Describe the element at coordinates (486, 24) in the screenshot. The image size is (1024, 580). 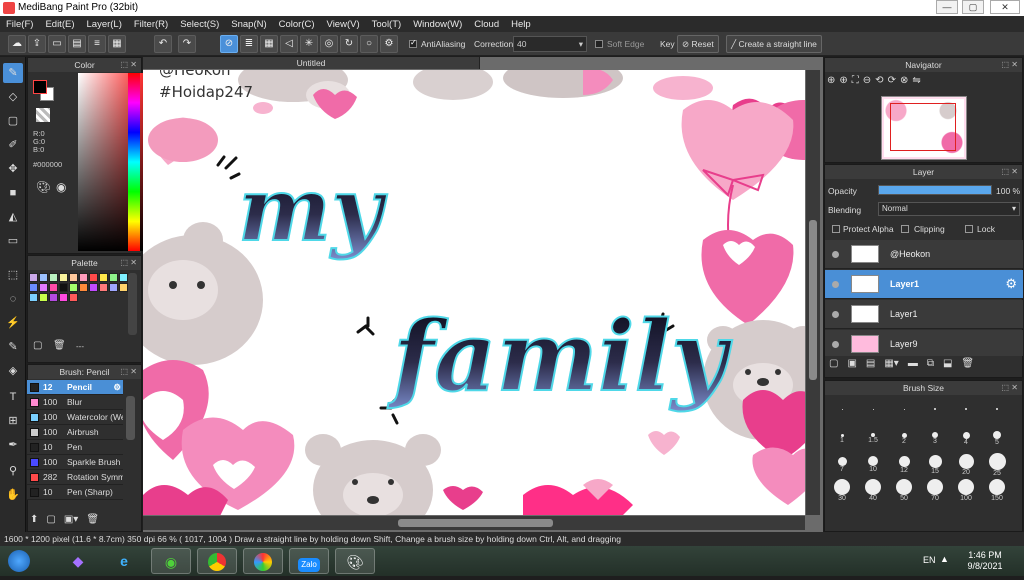
I see `menu-cloud: Cloud` at that location.